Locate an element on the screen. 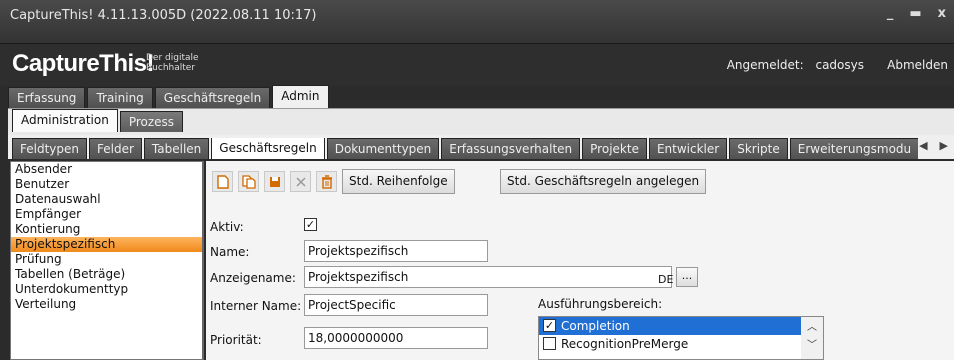 This screenshot has height=360, width=954. ausfuehrungsbereich-label: Ausführungsbereich: is located at coordinates (600, 304).